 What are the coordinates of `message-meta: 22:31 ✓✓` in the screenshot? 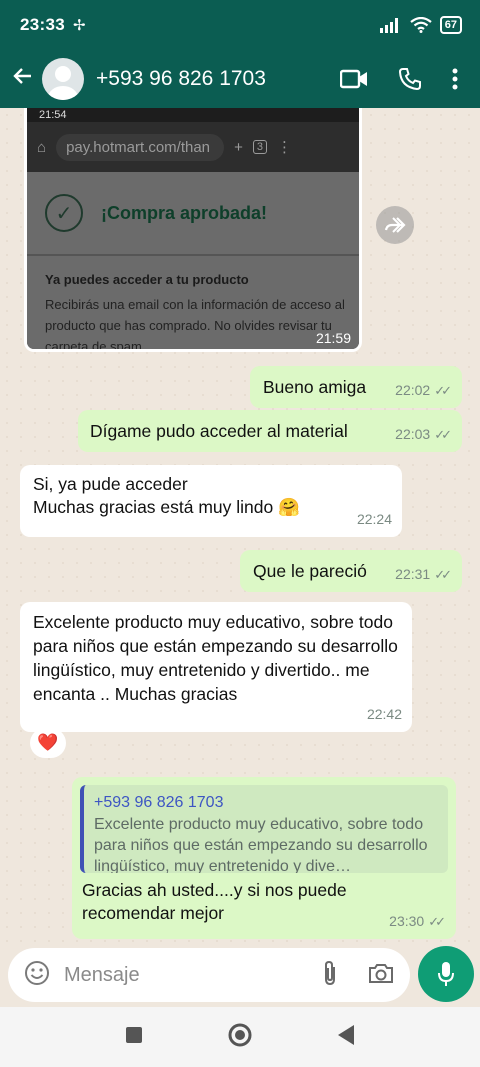 It's located at (423, 574).